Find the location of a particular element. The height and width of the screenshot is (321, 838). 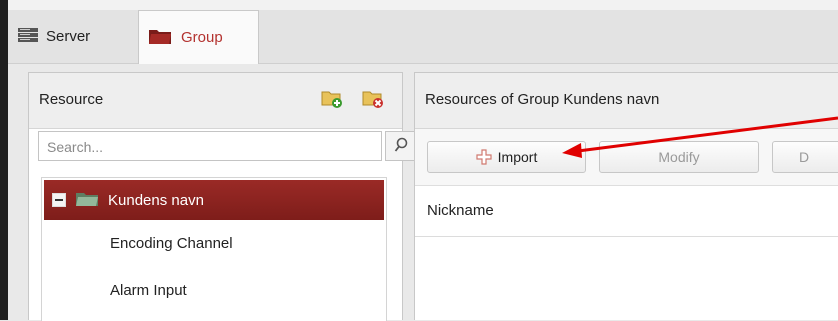

tree-root-label: Kundens navn is located at coordinates (156, 200).